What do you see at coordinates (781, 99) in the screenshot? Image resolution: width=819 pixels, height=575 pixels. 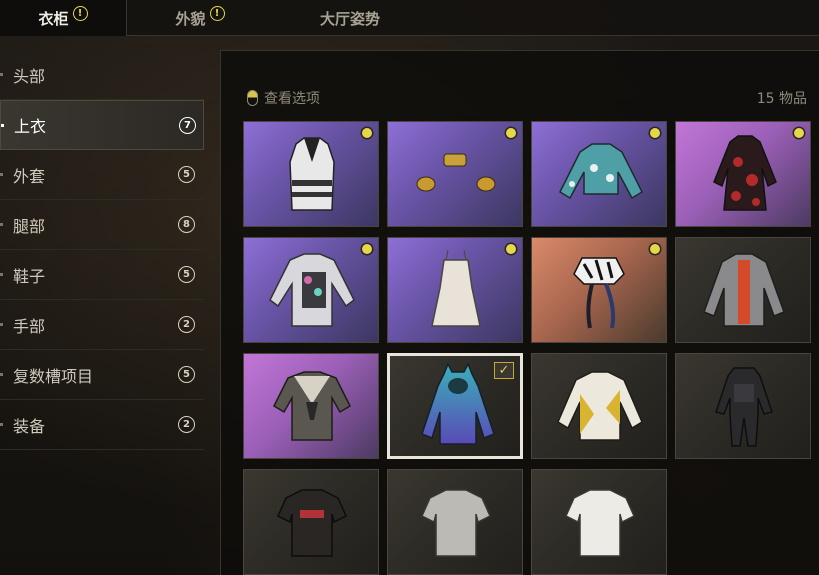 I see `item-count: 15 物品` at bounding box center [781, 99].